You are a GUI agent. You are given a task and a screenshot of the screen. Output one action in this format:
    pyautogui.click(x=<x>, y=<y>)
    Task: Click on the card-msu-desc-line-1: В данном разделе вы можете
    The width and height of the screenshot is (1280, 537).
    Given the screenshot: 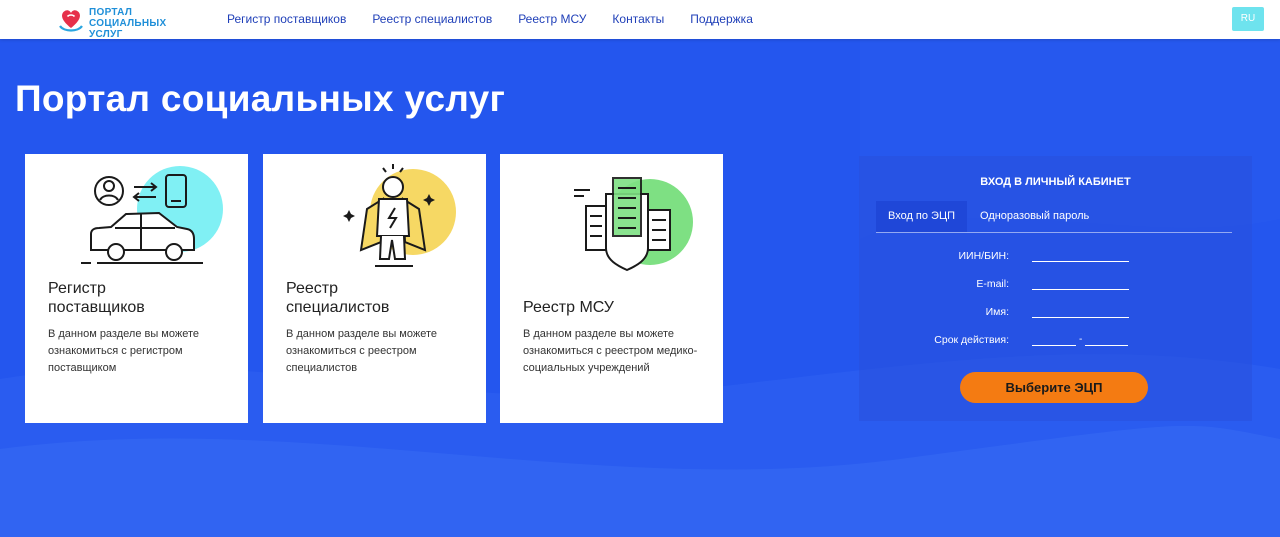 What is the action you would take?
    pyautogui.click(x=598, y=334)
    